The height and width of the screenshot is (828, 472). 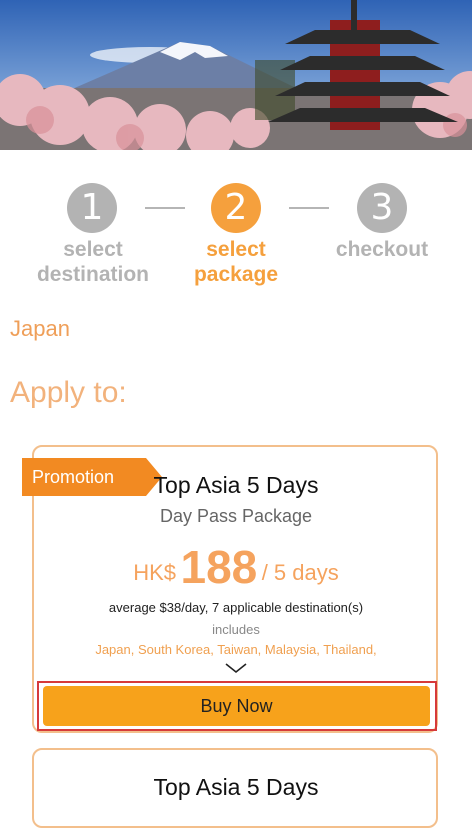 I want to click on includes-label: includes, so click(x=236, y=629).